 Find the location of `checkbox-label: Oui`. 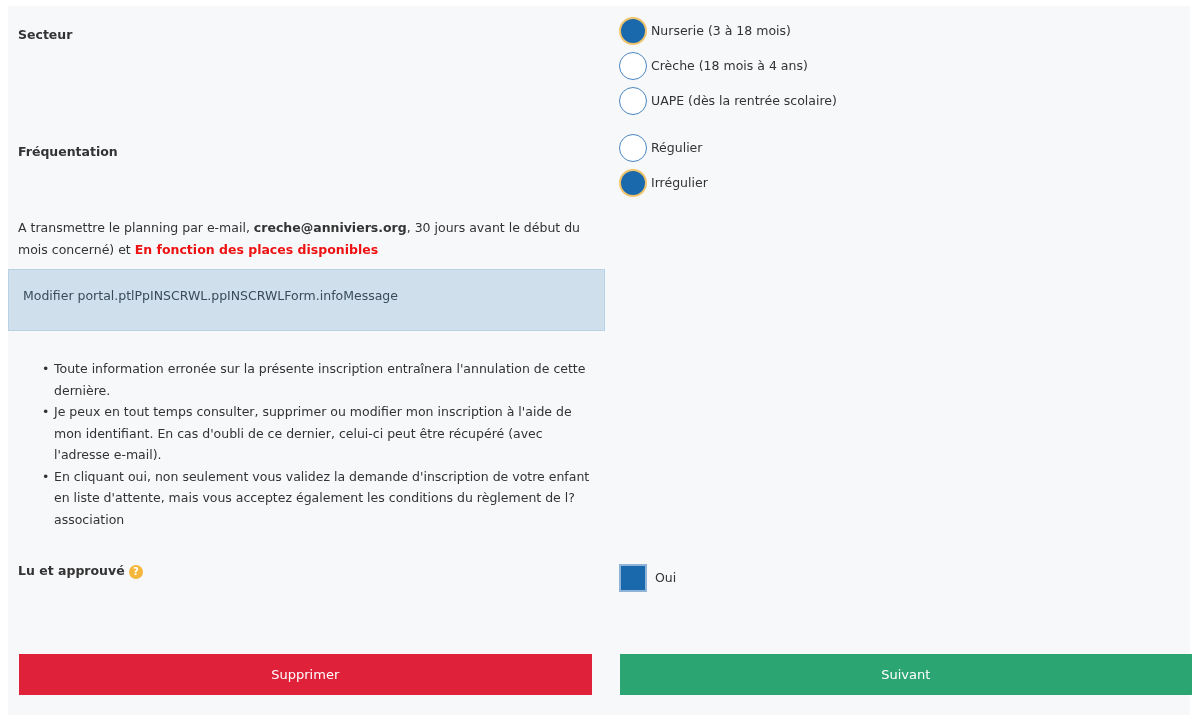

checkbox-label: Oui is located at coordinates (666, 578).